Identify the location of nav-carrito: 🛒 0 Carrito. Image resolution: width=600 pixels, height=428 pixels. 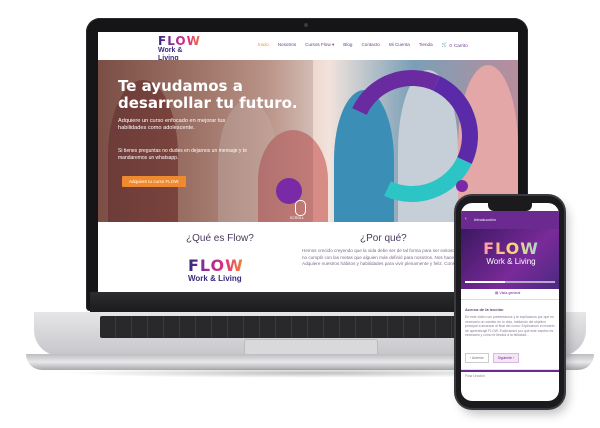
(455, 45).